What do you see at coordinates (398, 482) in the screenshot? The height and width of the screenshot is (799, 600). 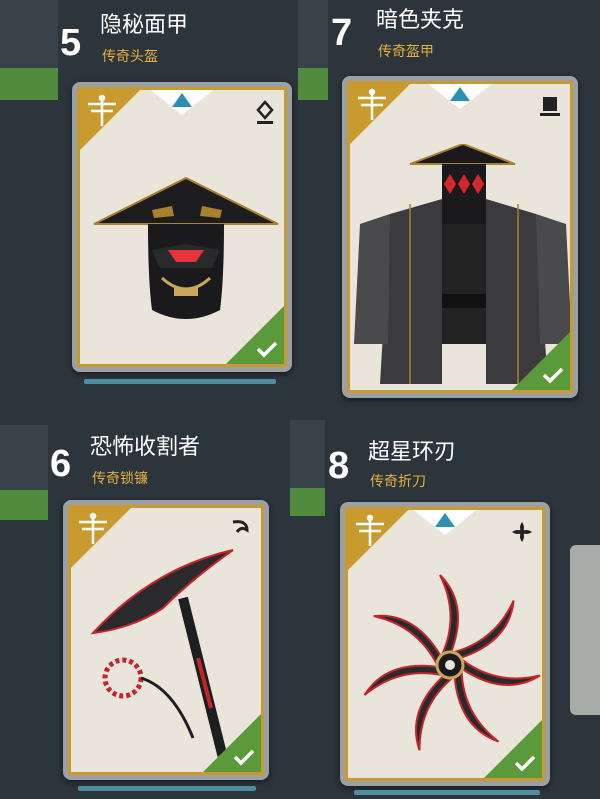 I see `item-rarity-type: 传奇折刀` at bounding box center [398, 482].